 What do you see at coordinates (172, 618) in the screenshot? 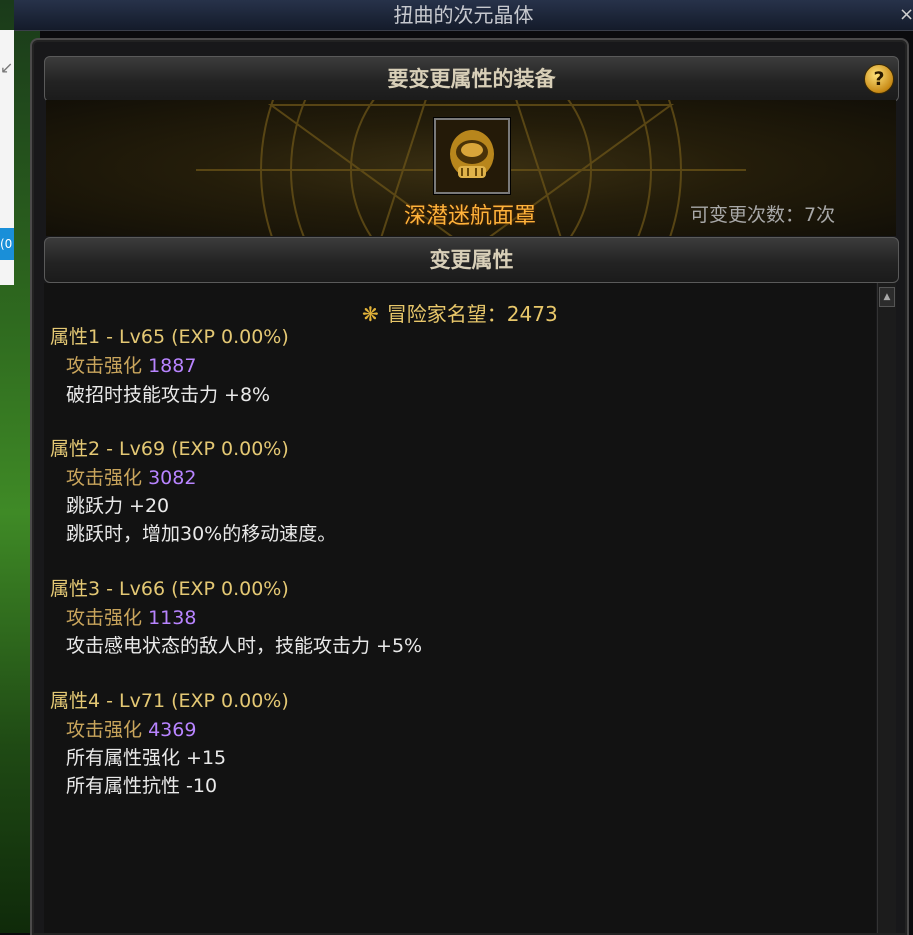
I see `enhance-value: 1138` at bounding box center [172, 618].